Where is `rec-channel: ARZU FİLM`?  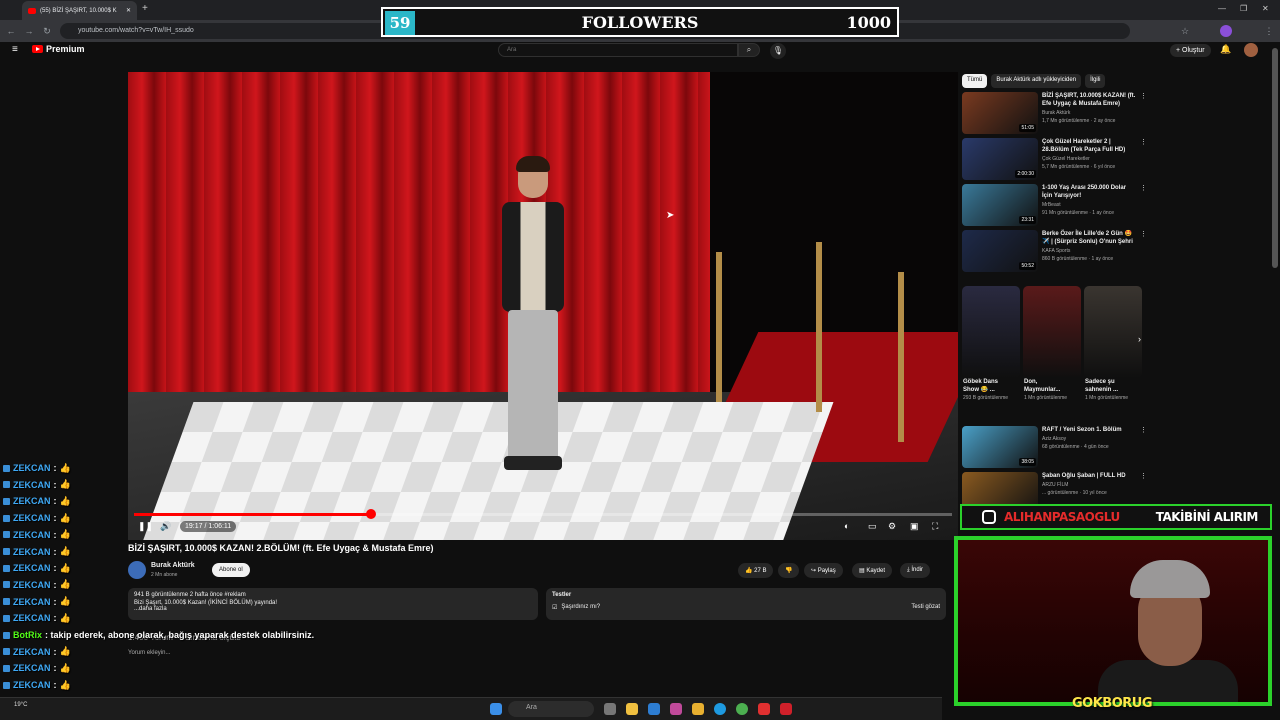
rec-channel: ARZU FİLM is located at coordinates (1055, 485).